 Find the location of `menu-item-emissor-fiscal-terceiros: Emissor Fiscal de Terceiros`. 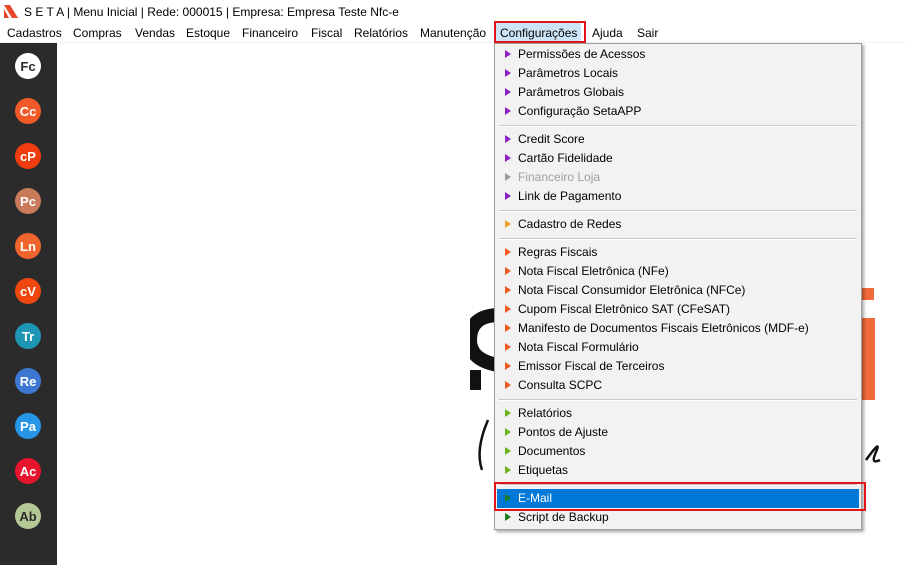

menu-item-emissor-fiscal-terceiros: Emissor Fiscal de Terceiros is located at coordinates (678, 366).